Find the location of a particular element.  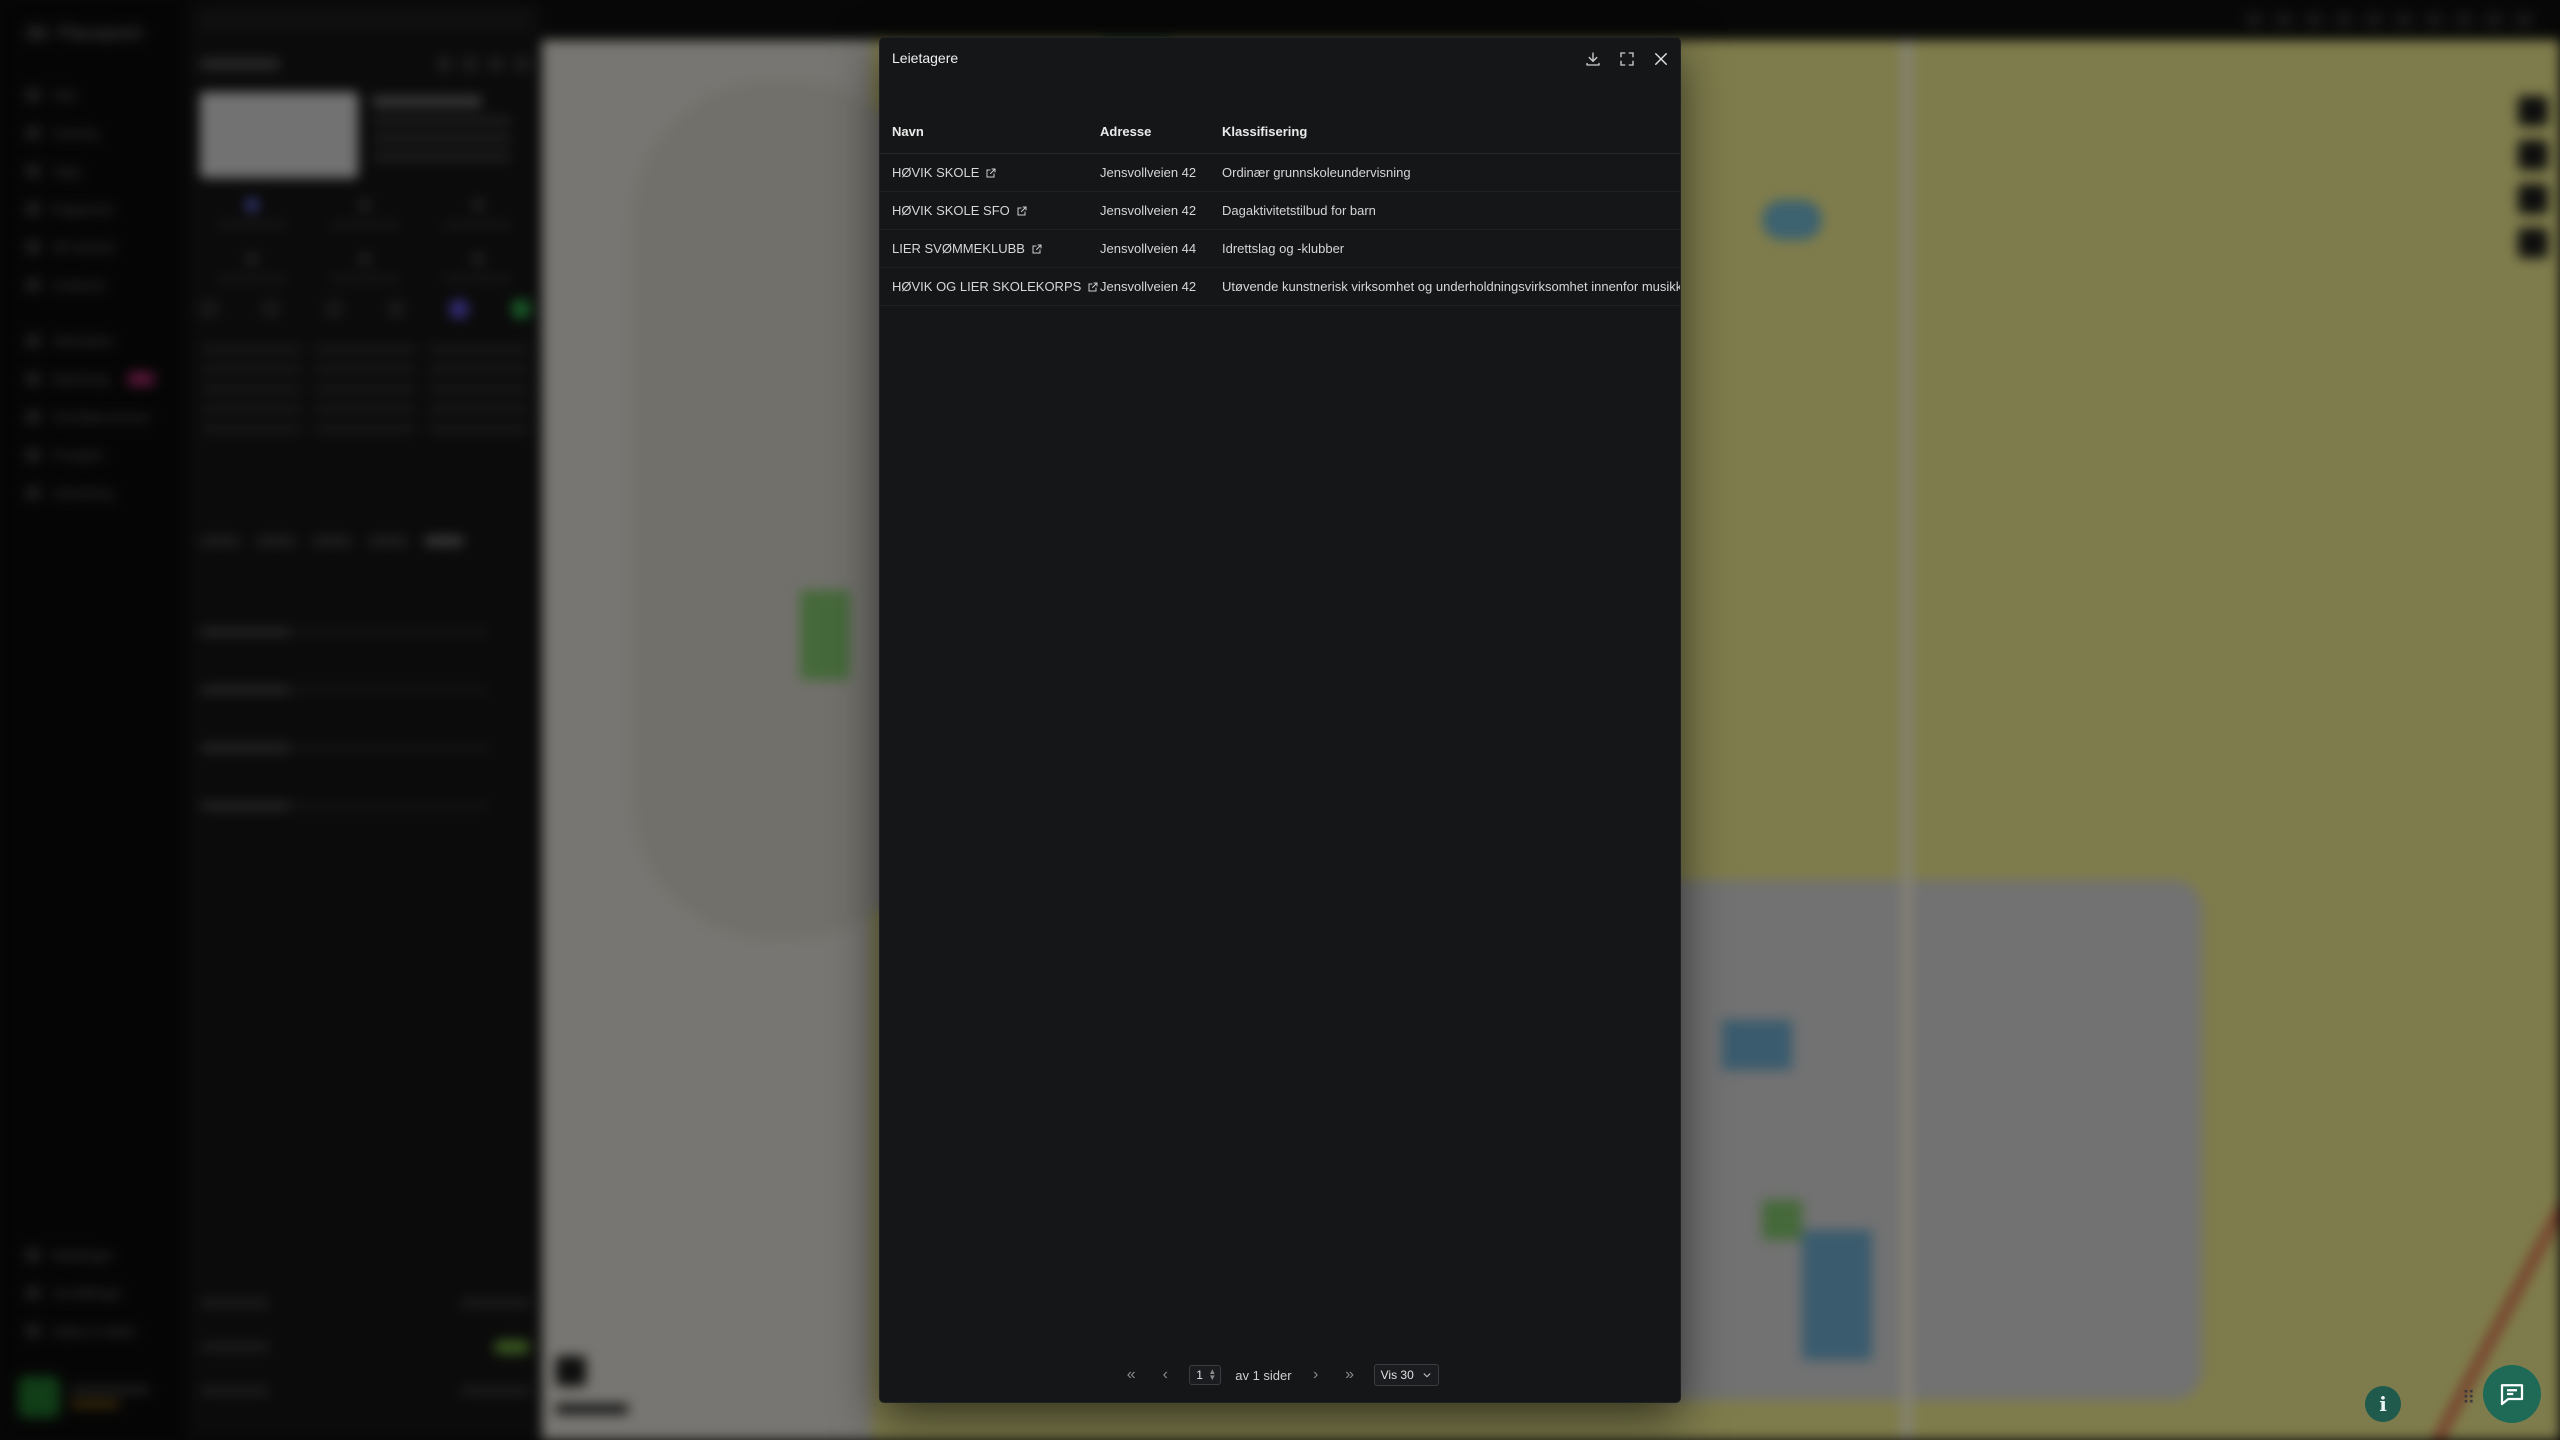

page-size-value: Vis 30 is located at coordinates (1397, 1375).